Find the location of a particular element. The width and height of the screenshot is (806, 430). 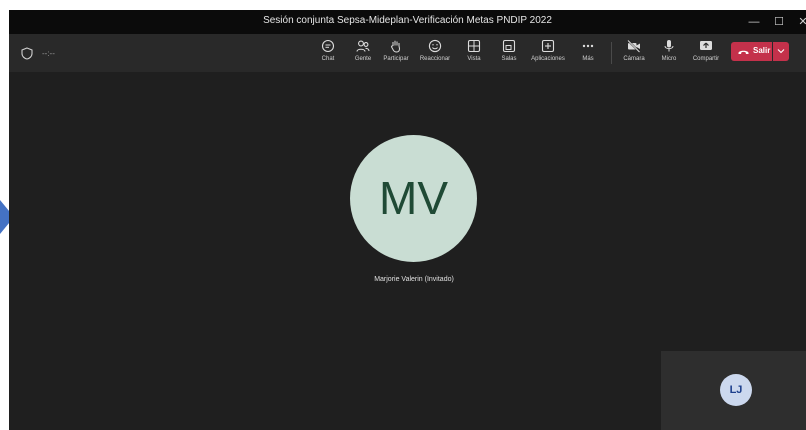

chat-icon is located at coordinates (328, 46).